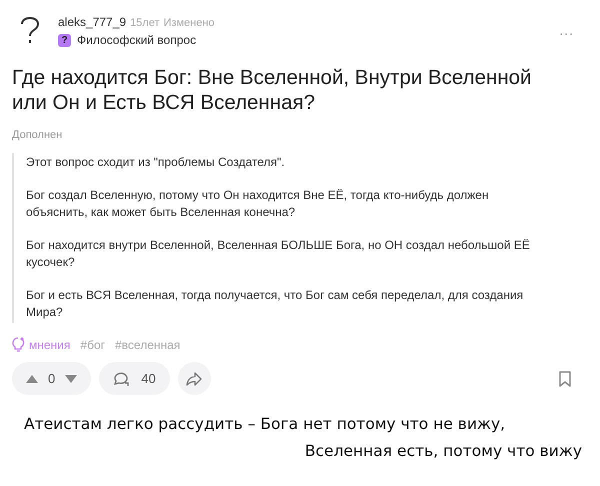 The height and width of the screenshot is (486, 600). Describe the element at coordinates (275, 304) in the screenshot. I see `quote-paragraph: Бог и есть ВСЯ Вселенная, тогда получается, что Бог сам себя переделал, для создания Мира?` at that location.